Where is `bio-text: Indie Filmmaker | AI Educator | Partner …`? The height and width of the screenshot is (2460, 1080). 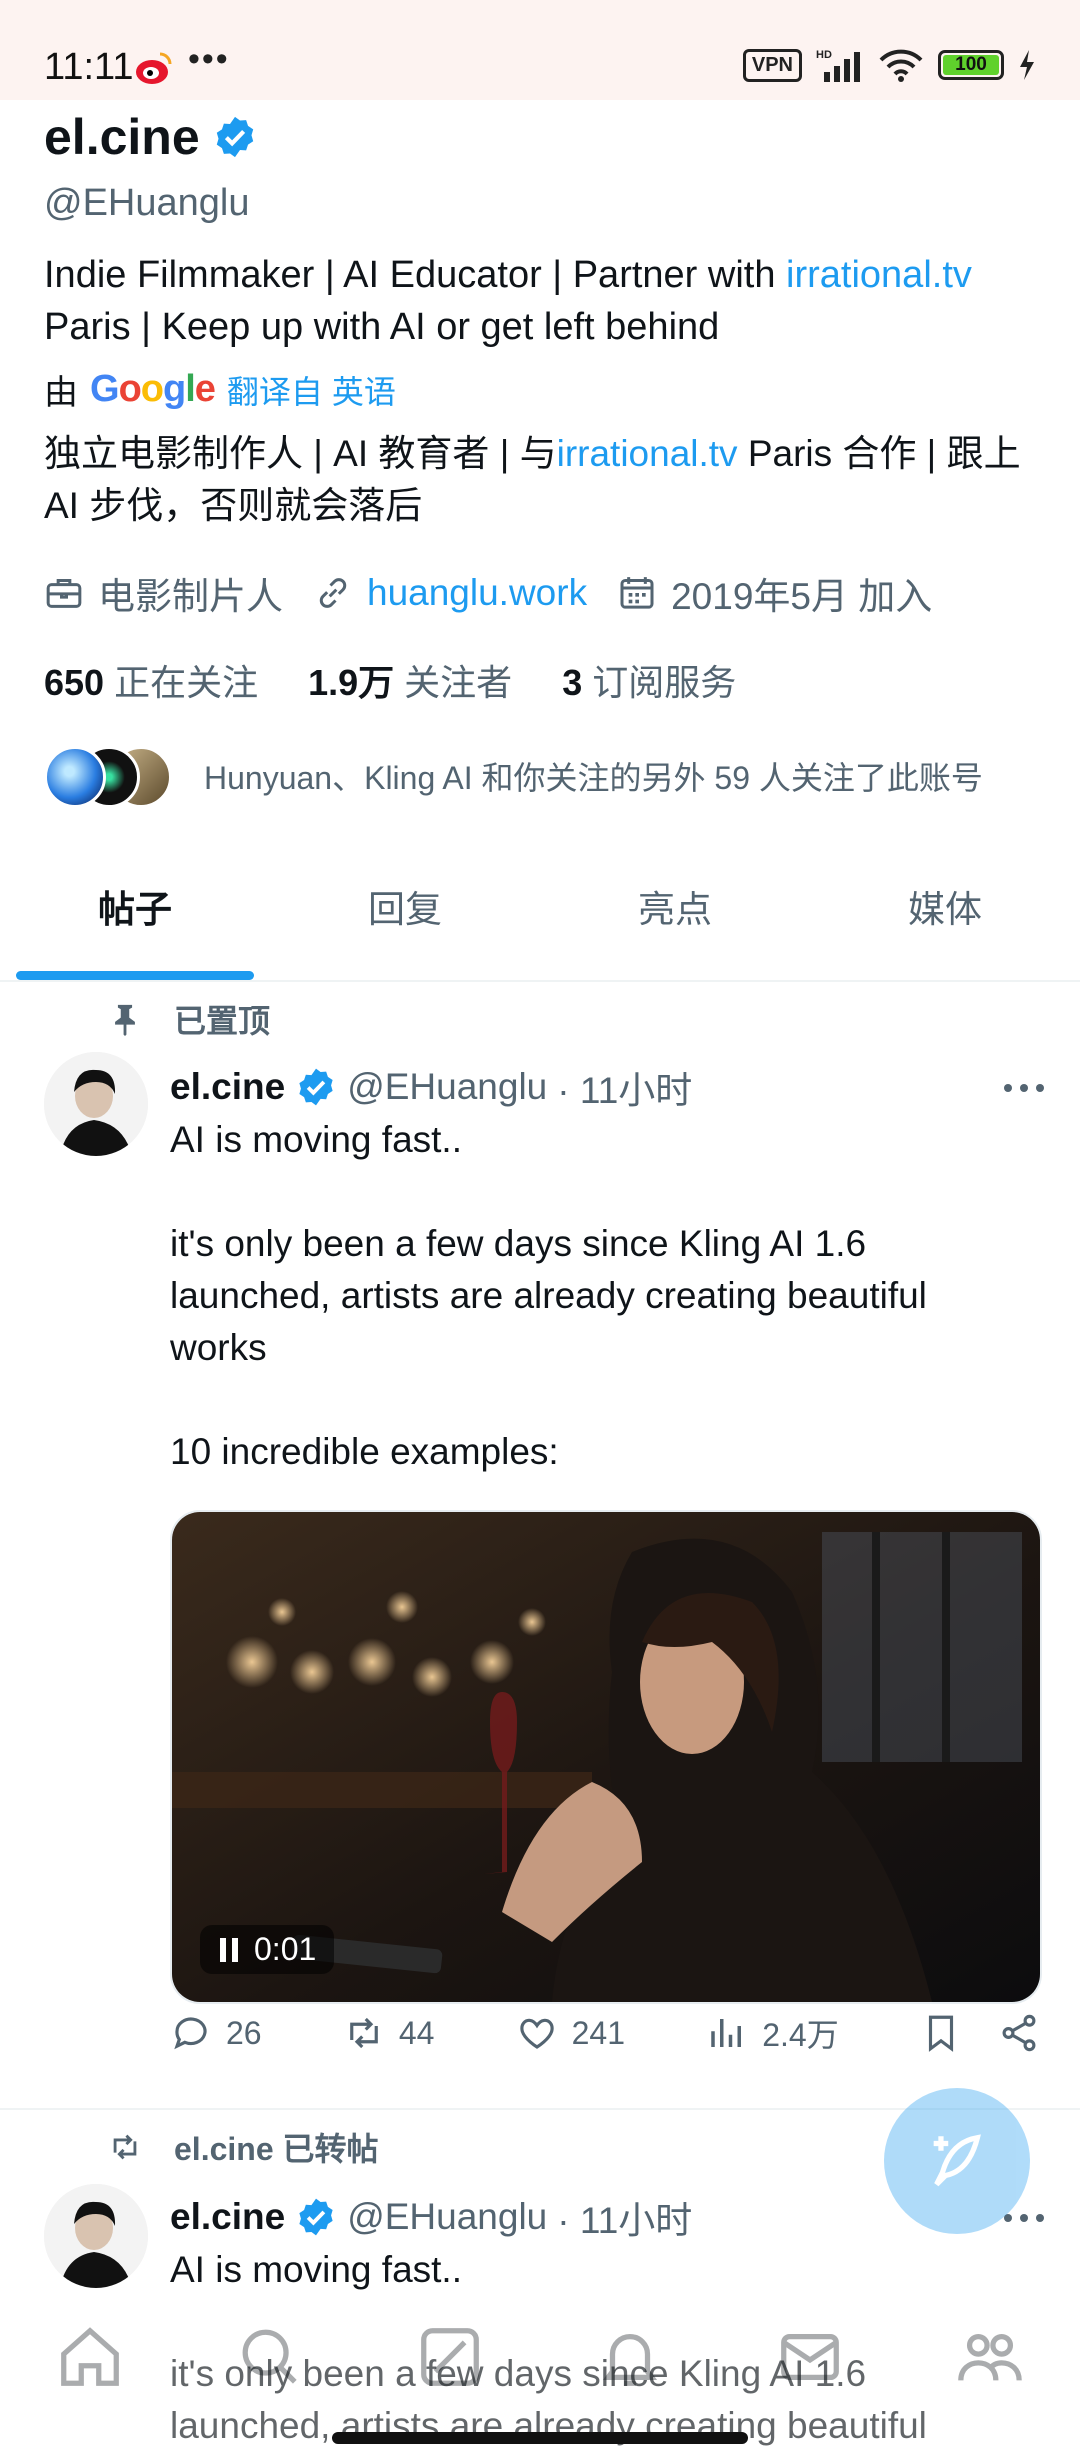 bio-text: Indie Filmmaker | AI Educator | Partner … is located at coordinates (415, 275).